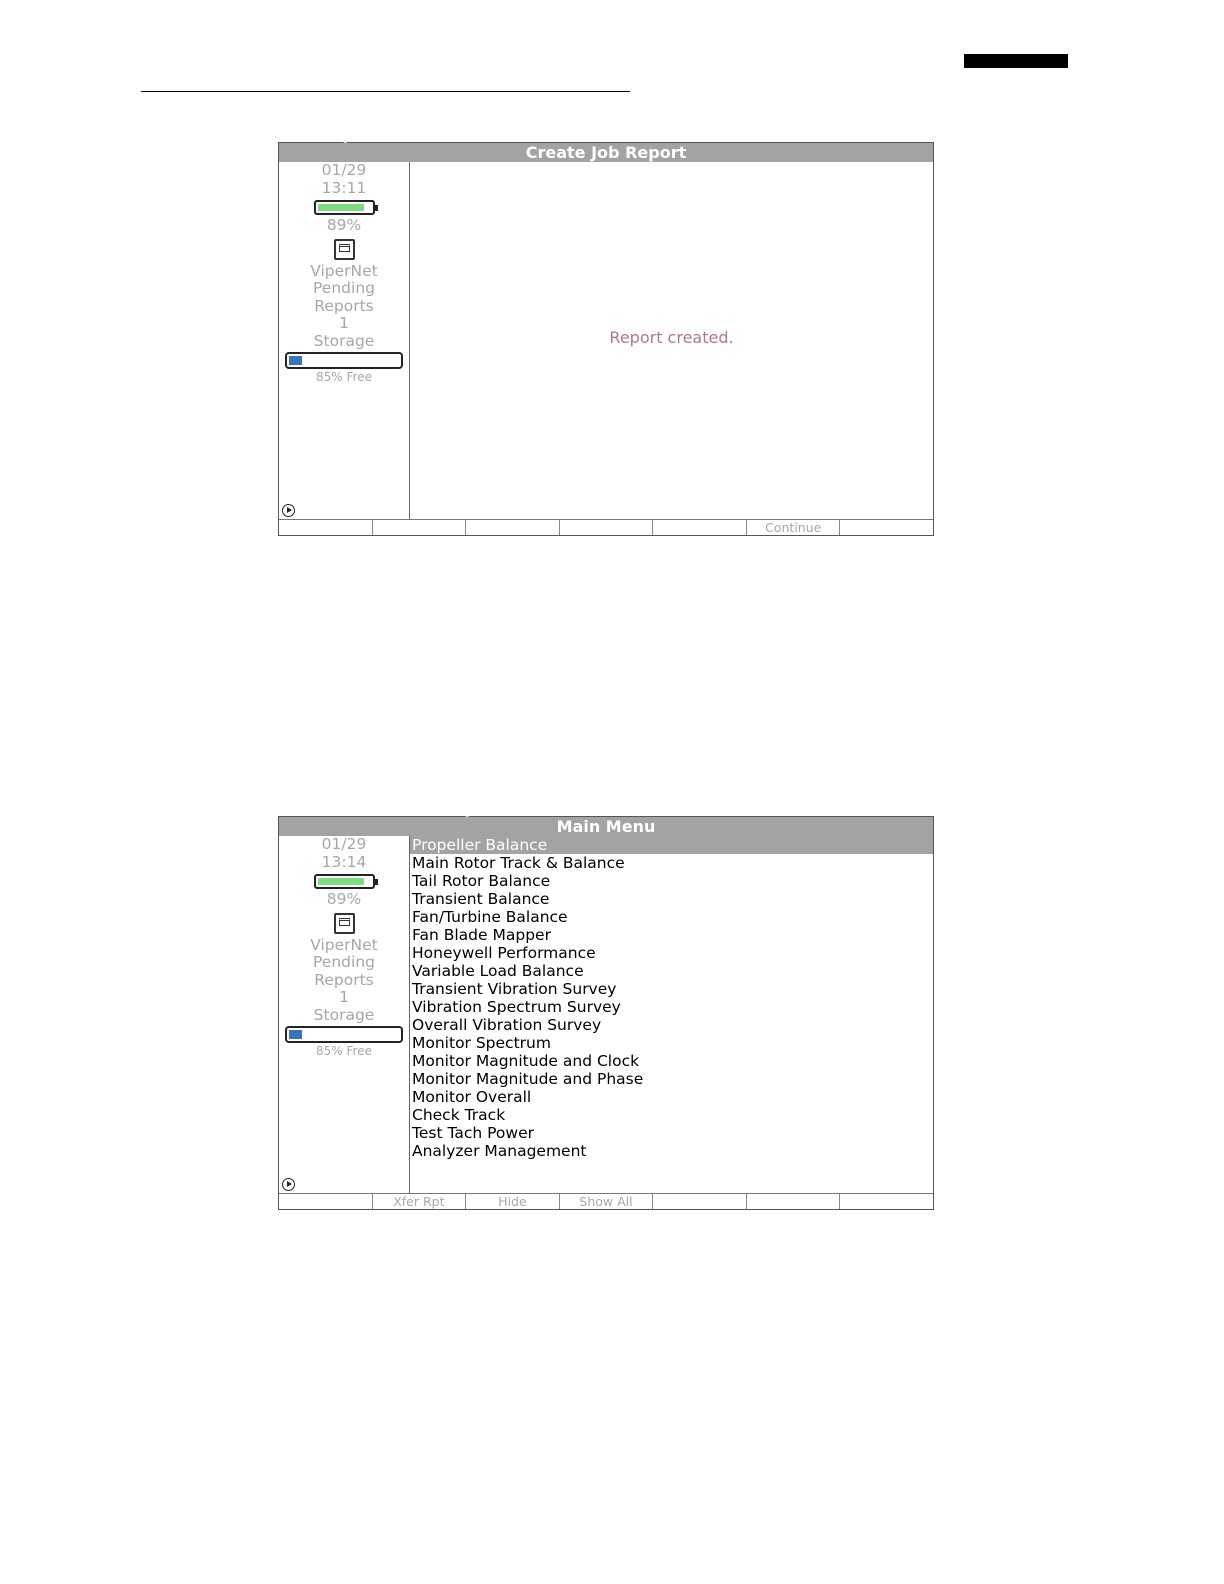 The height and width of the screenshot is (1584, 1224). I want to click on screen-title: Main Menu, so click(606, 826).